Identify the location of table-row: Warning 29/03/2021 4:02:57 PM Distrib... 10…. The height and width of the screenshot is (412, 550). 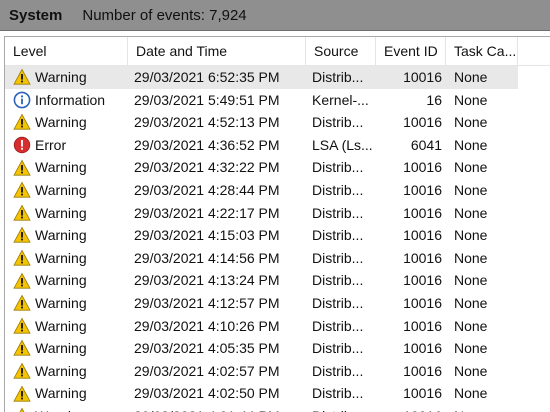
(277, 371).